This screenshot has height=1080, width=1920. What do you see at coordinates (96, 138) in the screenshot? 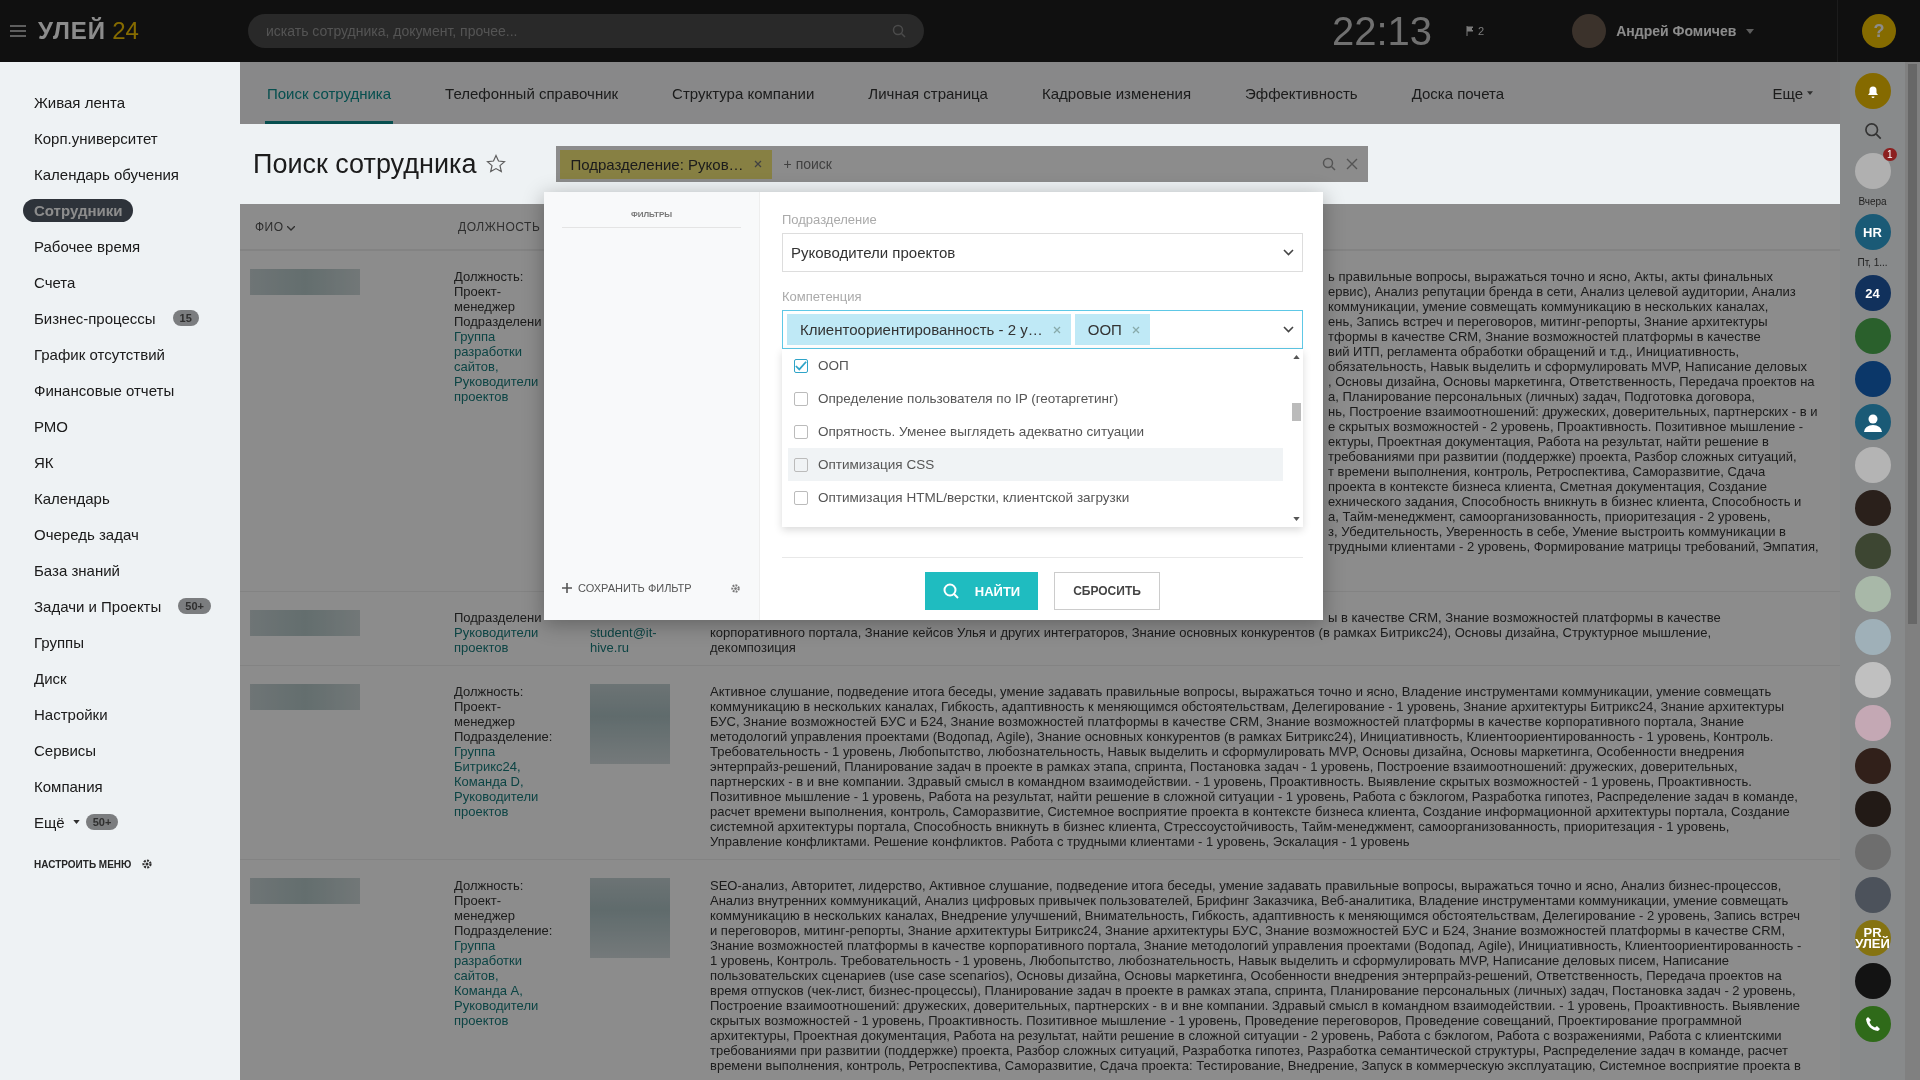
I see `sidebar-item: Корп.университет` at bounding box center [96, 138].